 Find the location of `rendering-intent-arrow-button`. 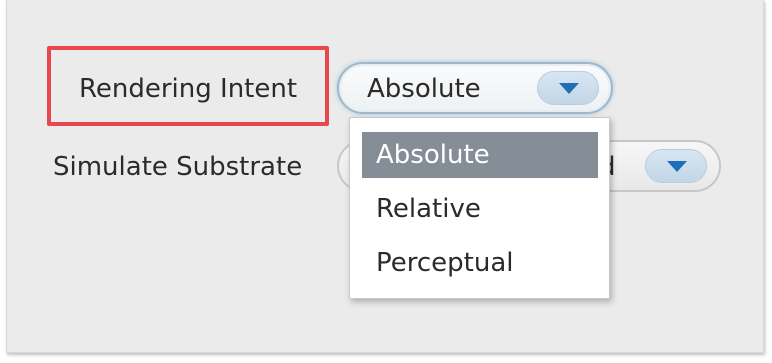

rendering-intent-arrow-button is located at coordinates (568, 88).